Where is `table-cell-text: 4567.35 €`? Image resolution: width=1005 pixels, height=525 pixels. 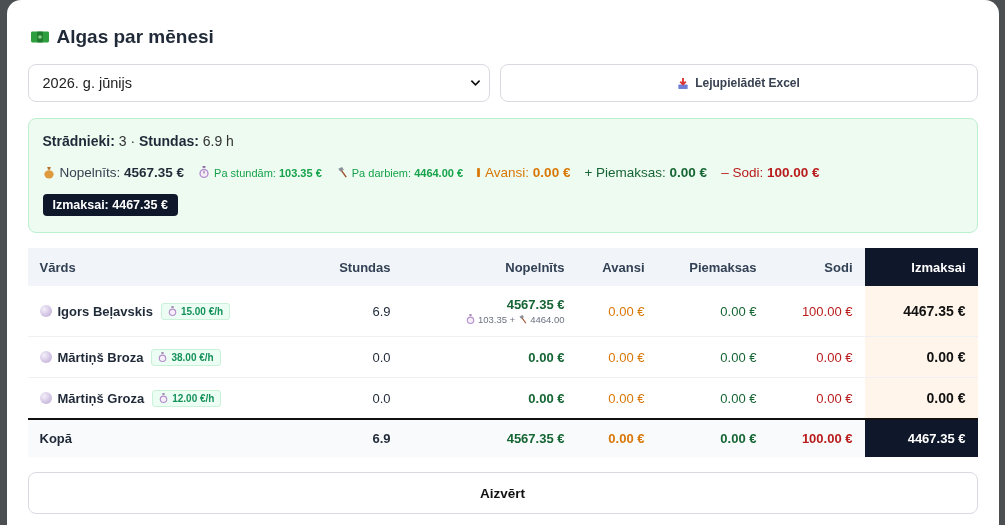
table-cell-text: 4567.35 € is located at coordinates (535, 304).